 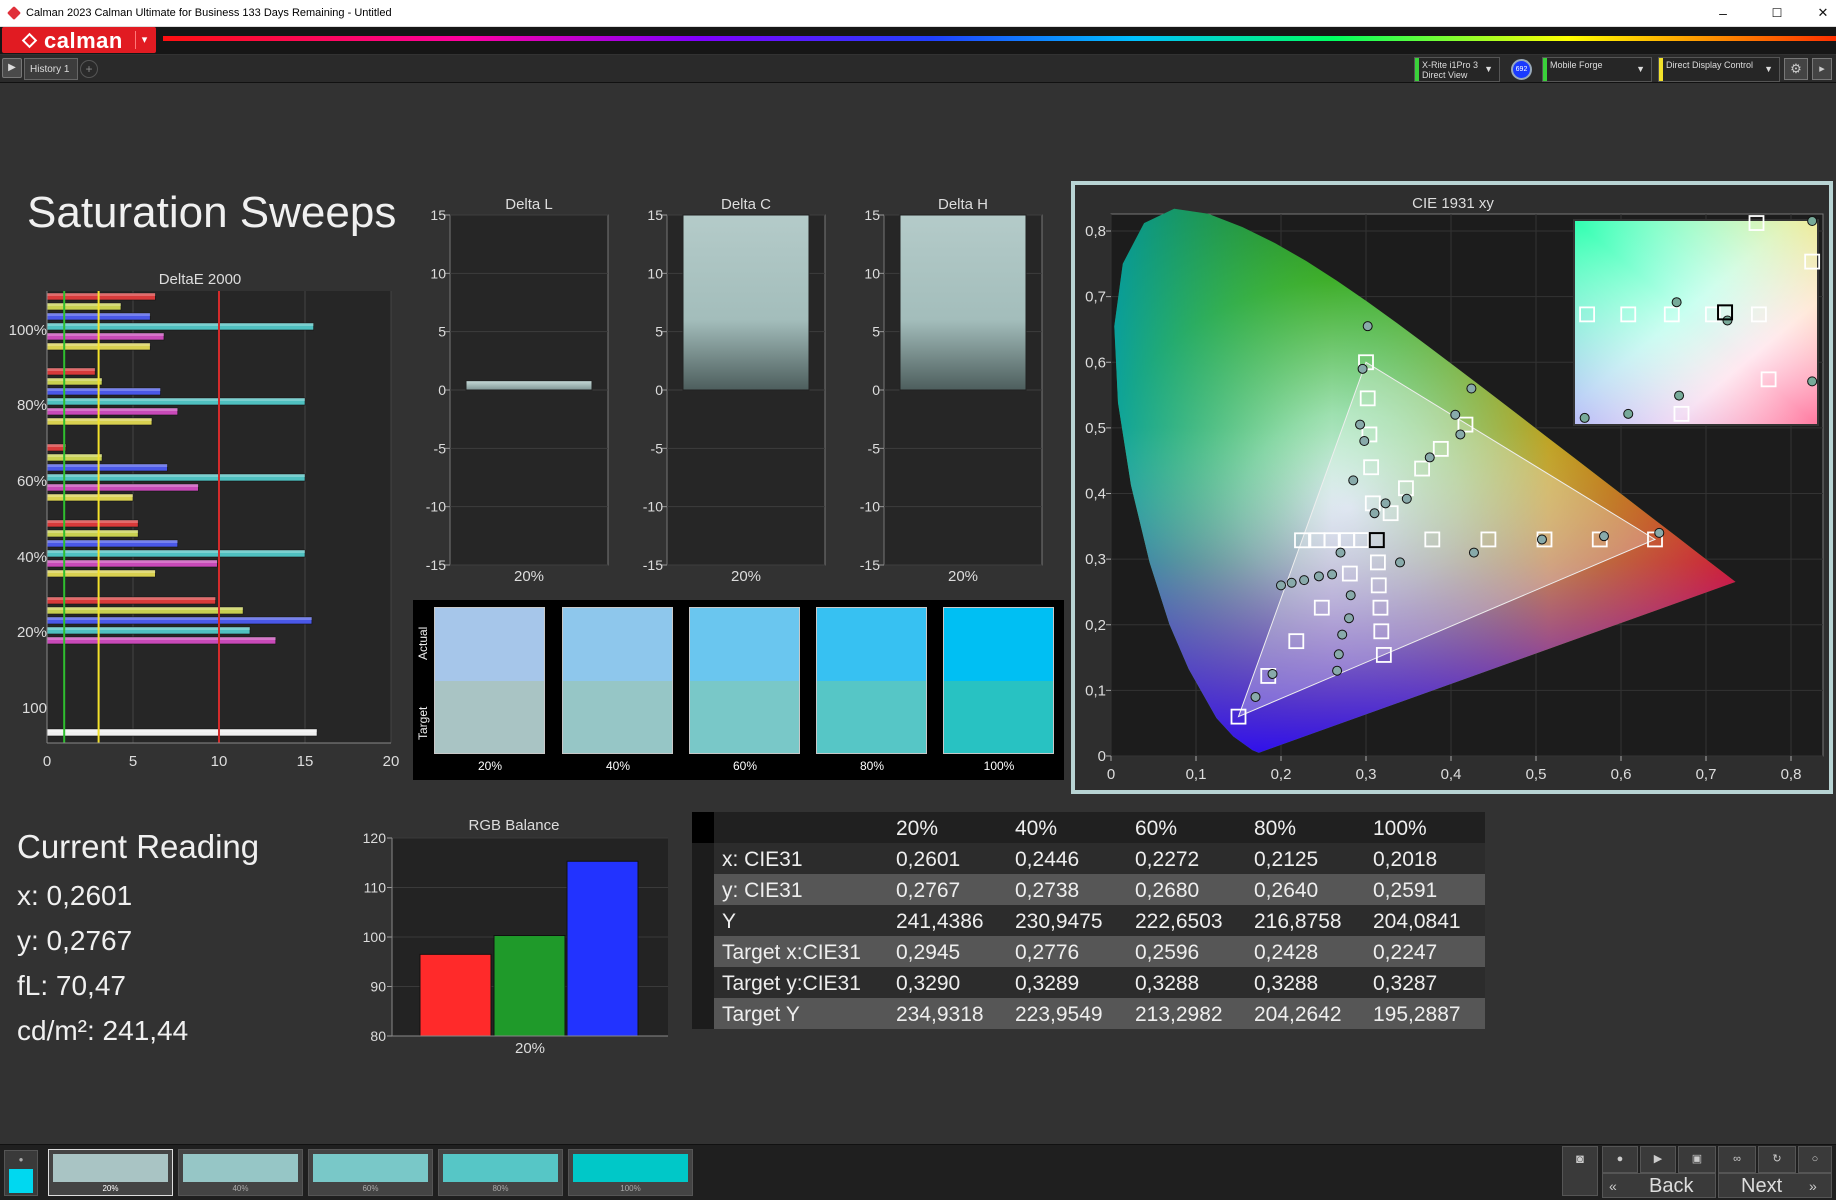 What do you see at coordinates (75, 895) in the screenshot?
I see `reading-x: x: 0,2601` at bounding box center [75, 895].